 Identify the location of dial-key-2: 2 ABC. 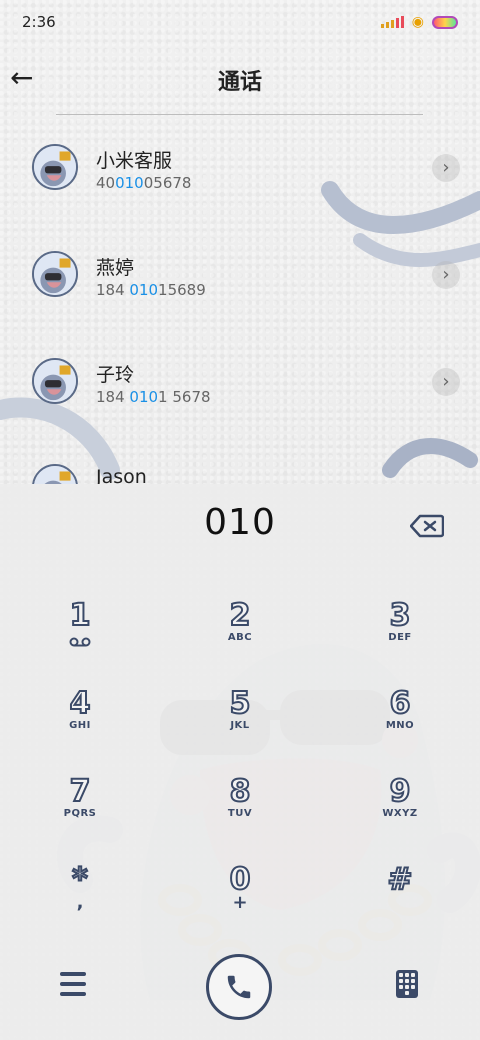
(240, 639).